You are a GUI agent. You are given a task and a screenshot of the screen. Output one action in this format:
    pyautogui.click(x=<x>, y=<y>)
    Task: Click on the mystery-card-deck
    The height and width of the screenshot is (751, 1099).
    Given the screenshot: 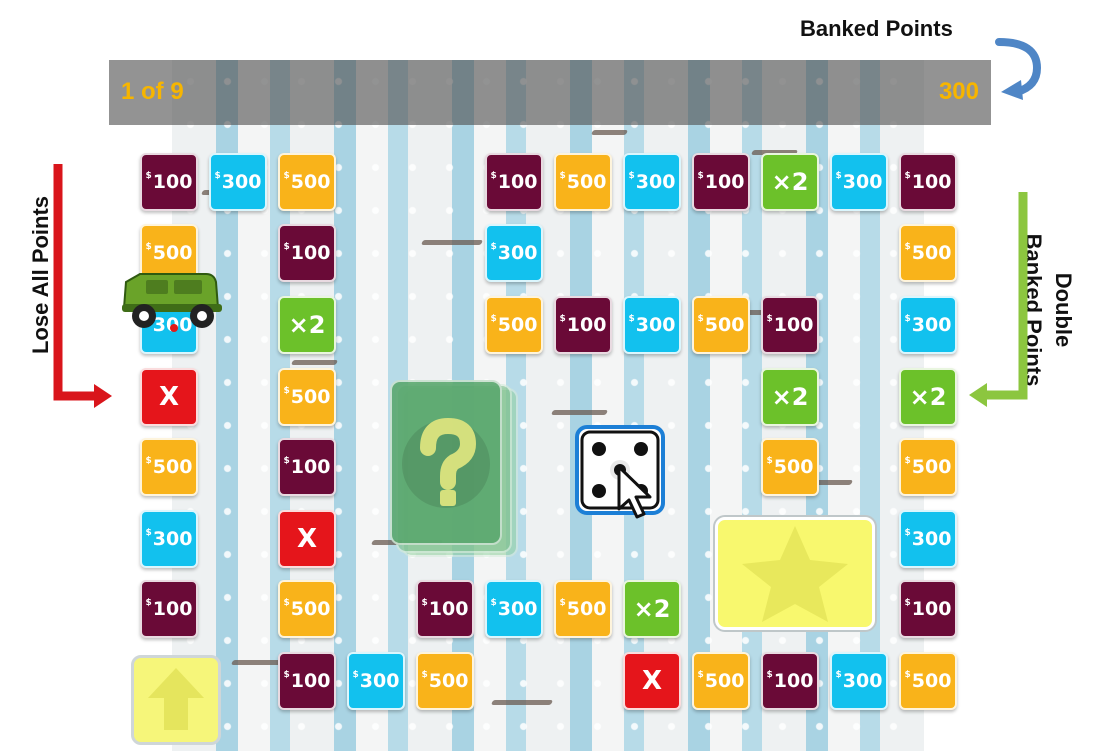 What is the action you would take?
    pyautogui.click(x=454, y=468)
    